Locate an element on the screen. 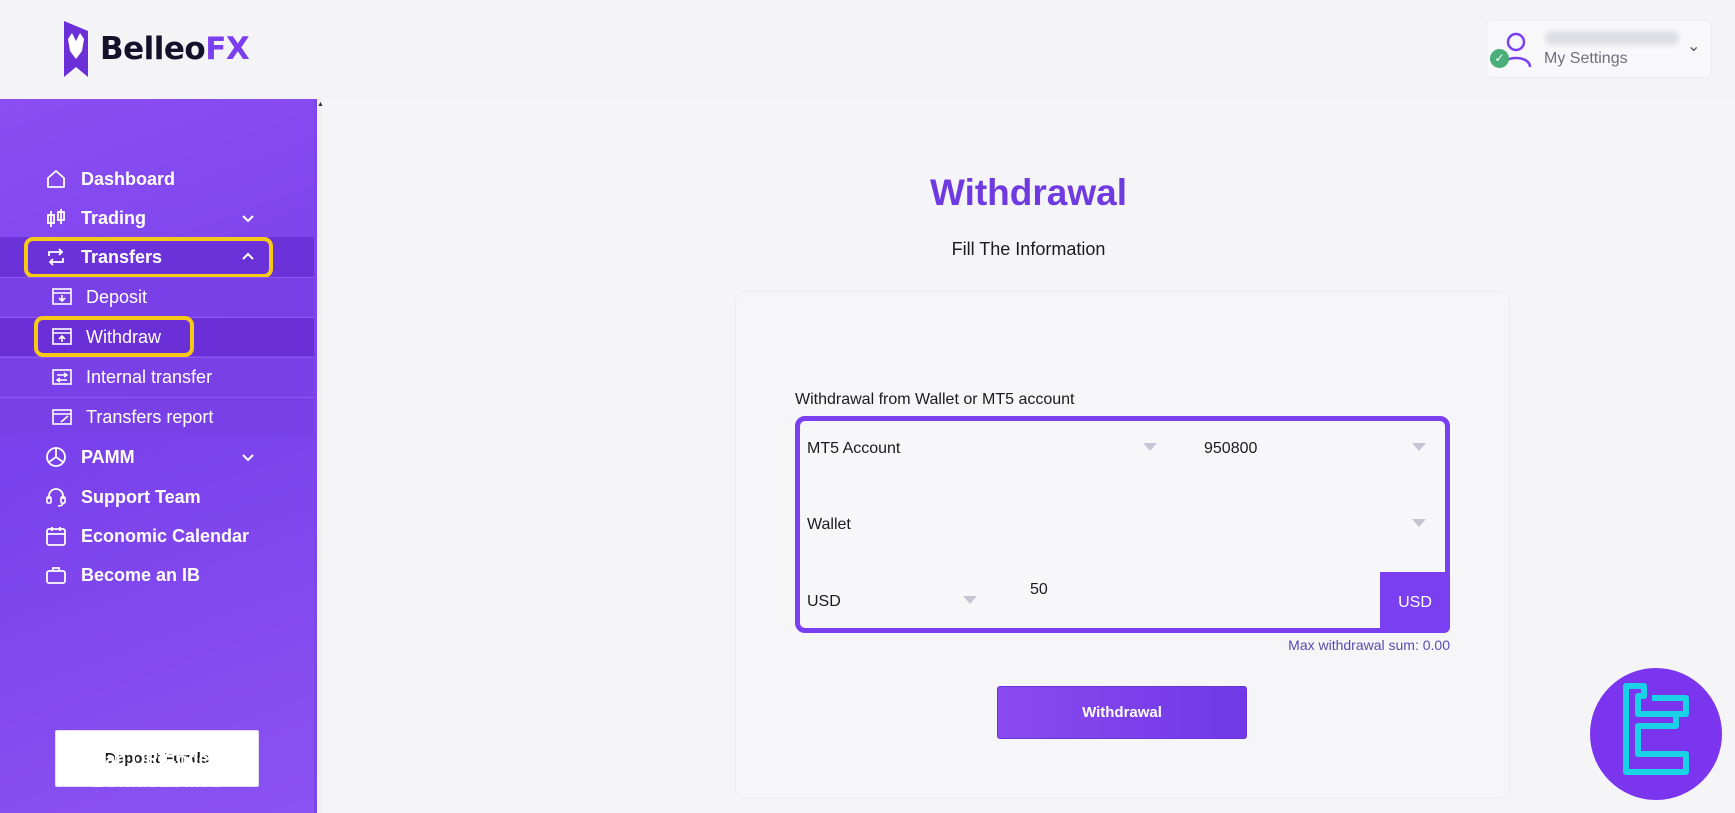 Image resolution: width=1735 pixels, height=813 pixels. sidebar-subitem-internal-transfer: Internal transfer is located at coordinates (157, 376).